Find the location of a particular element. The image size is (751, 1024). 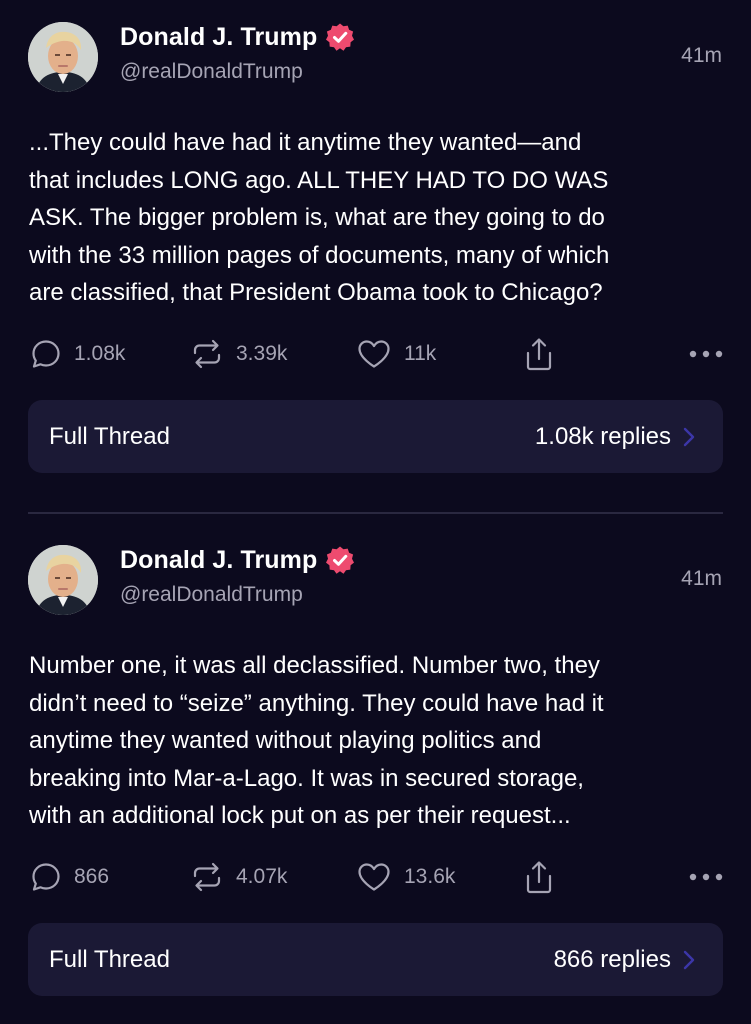

reply-count: 866 is located at coordinates (92, 876).